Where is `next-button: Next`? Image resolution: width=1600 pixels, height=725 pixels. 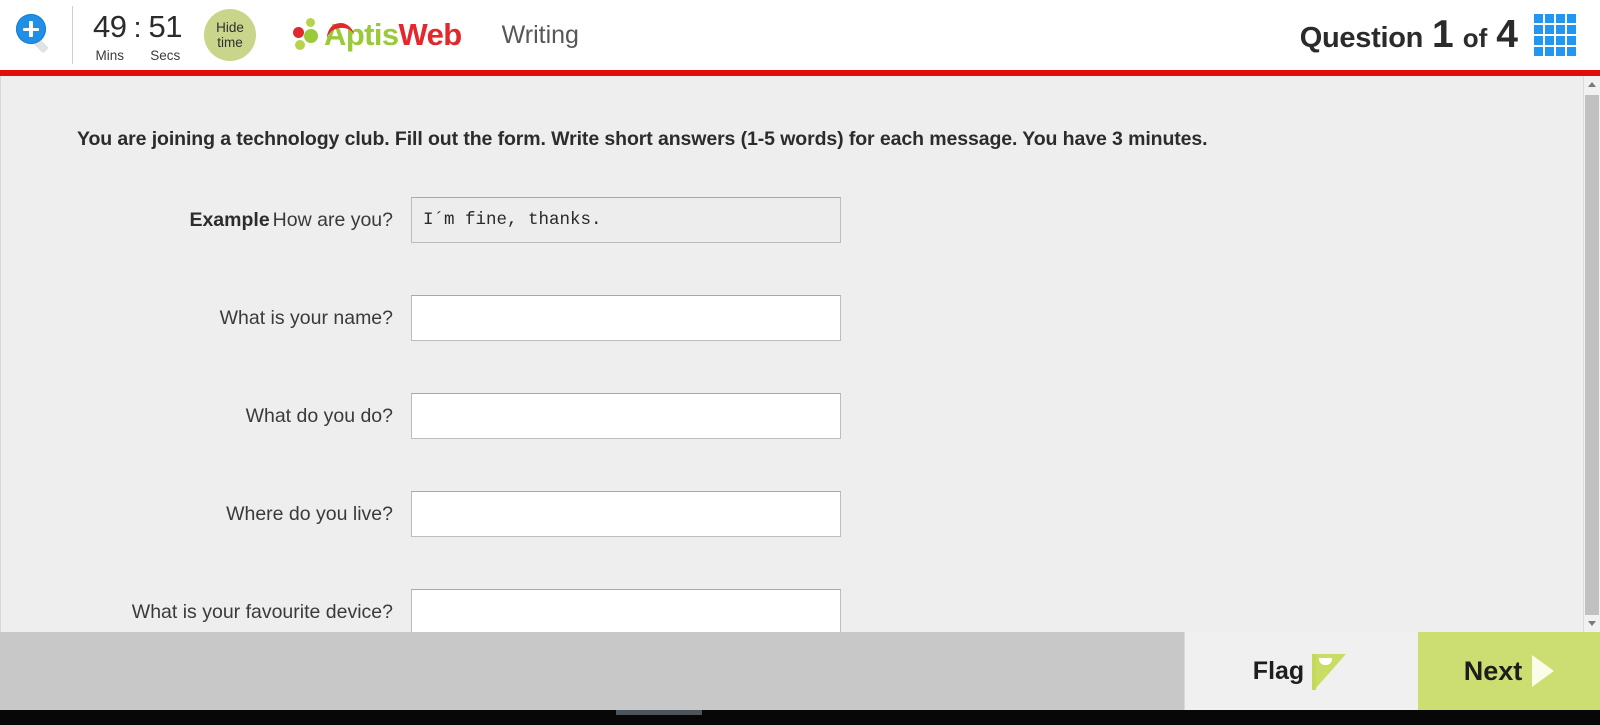 next-button: Next is located at coordinates (1509, 671).